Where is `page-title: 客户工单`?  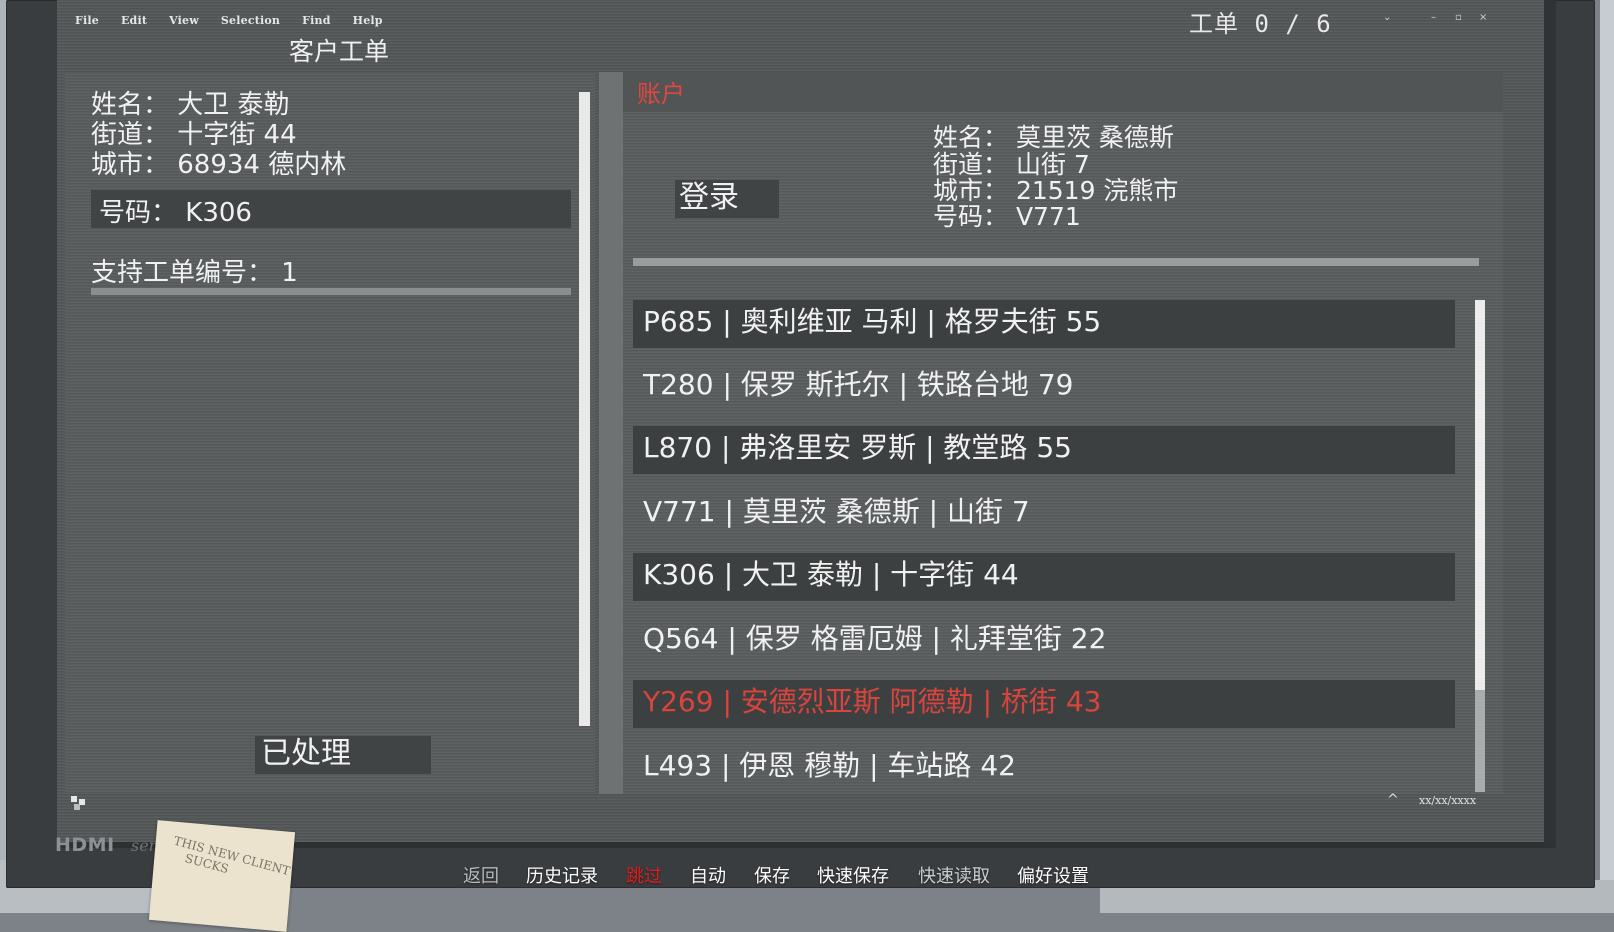 page-title: 客户工单 is located at coordinates (339, 51).